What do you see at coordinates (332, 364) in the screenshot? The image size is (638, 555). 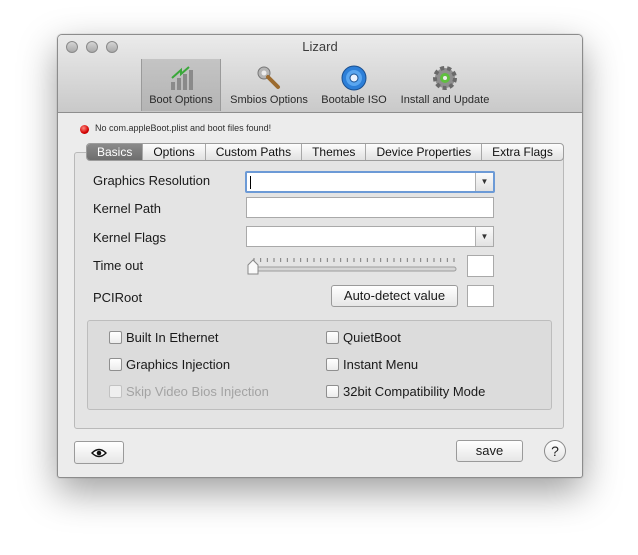 I see `instant-menu-checkbox` at bounding box center [332, 364].